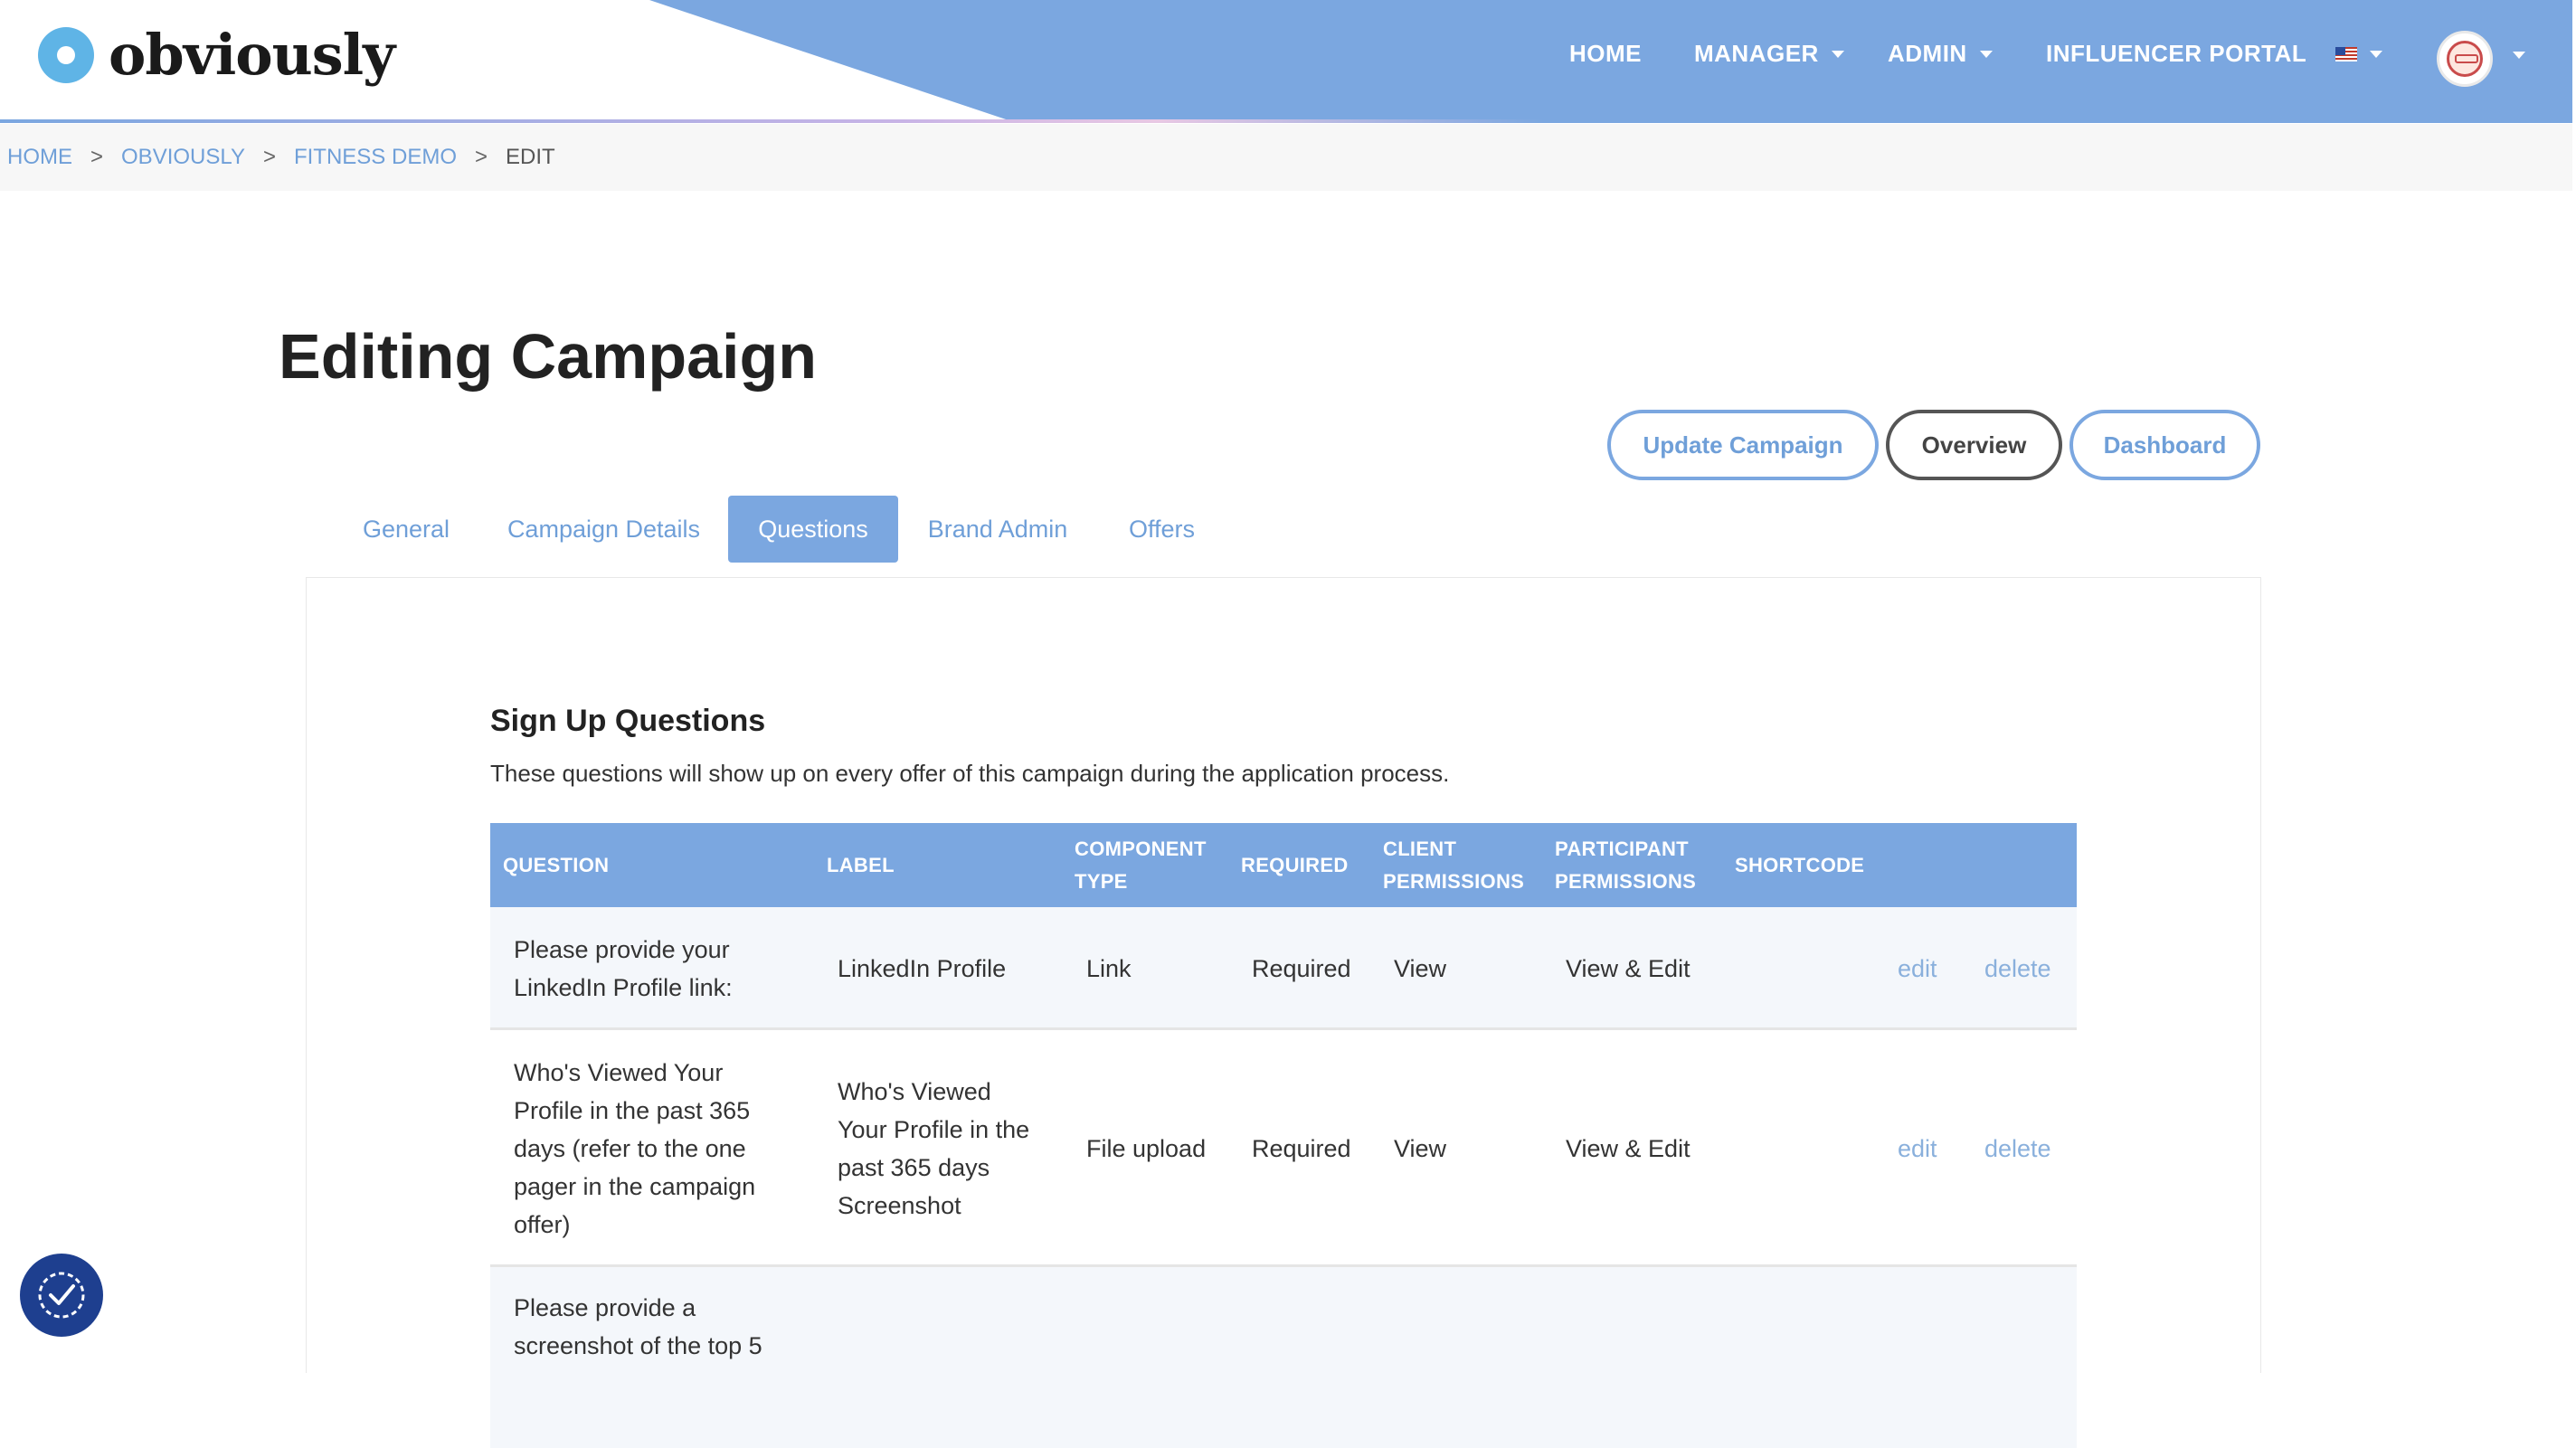 The image size is (2576, 1448). I want to click on breadcrumb: HOME > OBVIOUSLY > FITNESS DEMO > EDIT, so click(1286, 157).